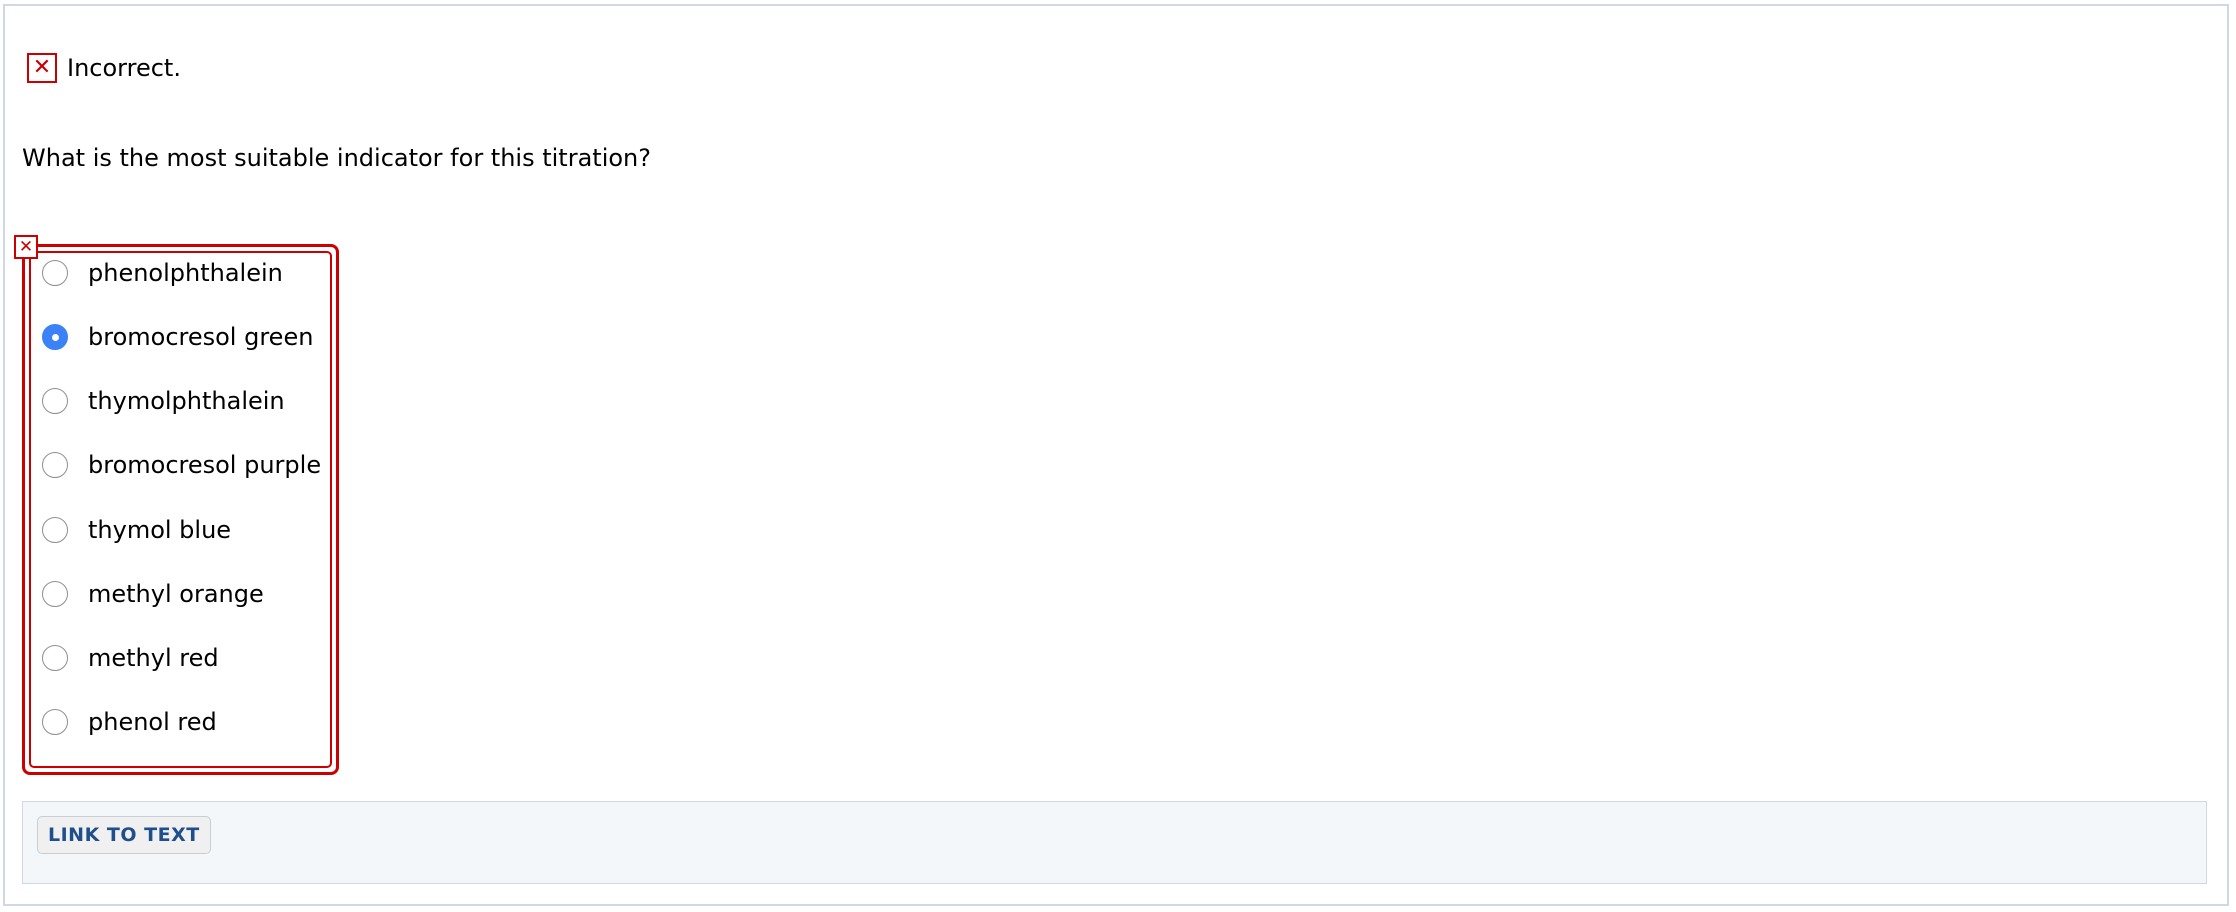 The width and height of the screenshot is (2236, 912). I want to click on choice-label: thymolphthalein, so click(186, 401).